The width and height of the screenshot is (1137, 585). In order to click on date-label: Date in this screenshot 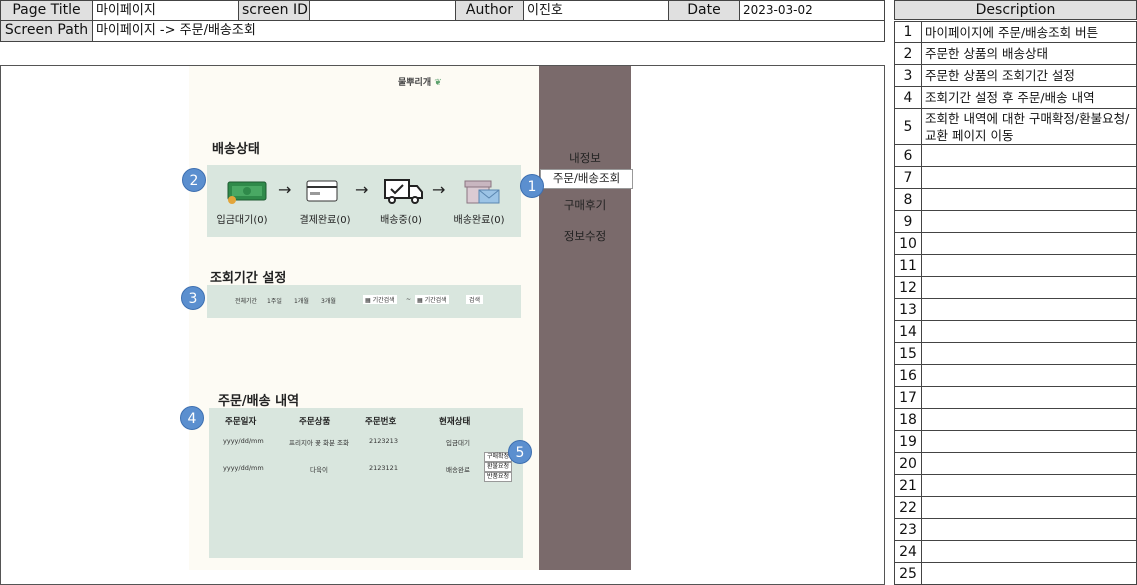, I will do `click(704, 10)`.